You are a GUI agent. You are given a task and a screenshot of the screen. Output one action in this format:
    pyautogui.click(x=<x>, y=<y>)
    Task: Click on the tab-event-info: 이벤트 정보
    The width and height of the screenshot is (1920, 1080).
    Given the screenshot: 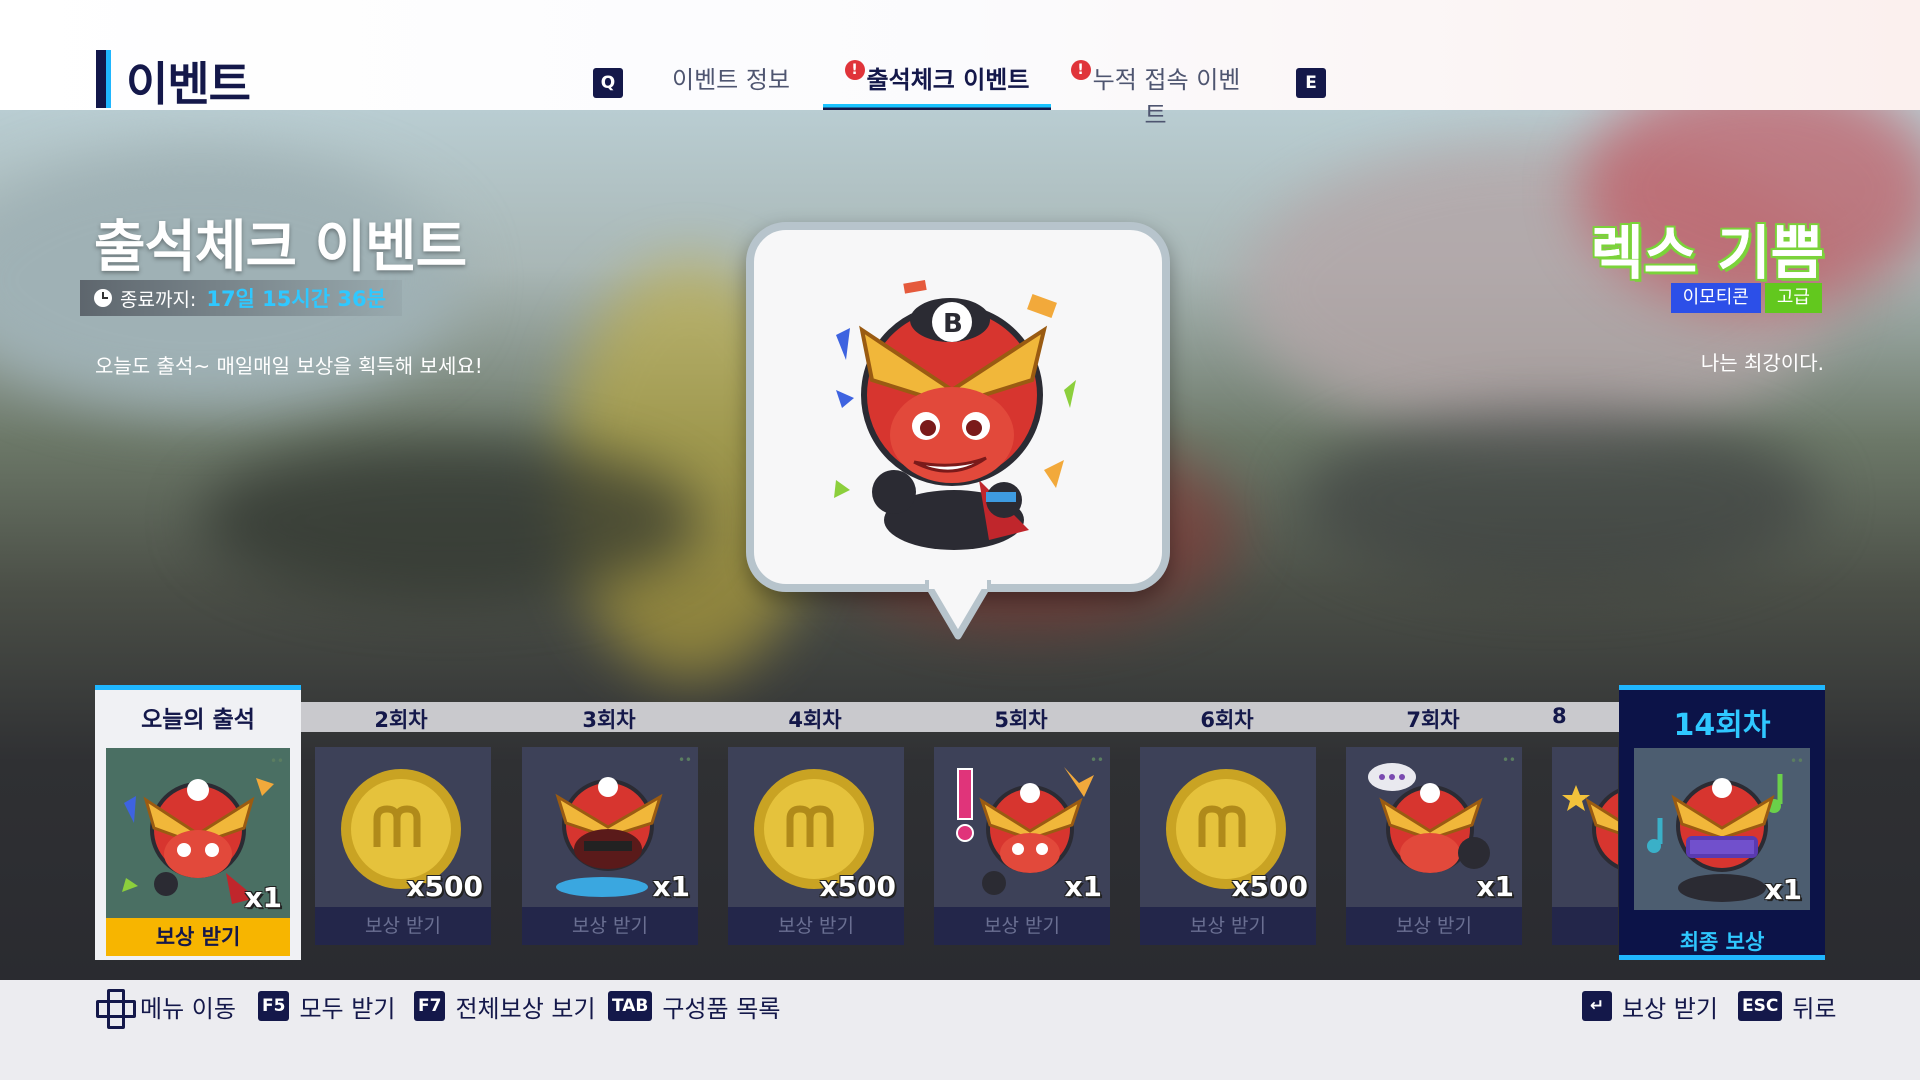 What is the action you would take?
    pyautogui.click(x=731, y=85)
    